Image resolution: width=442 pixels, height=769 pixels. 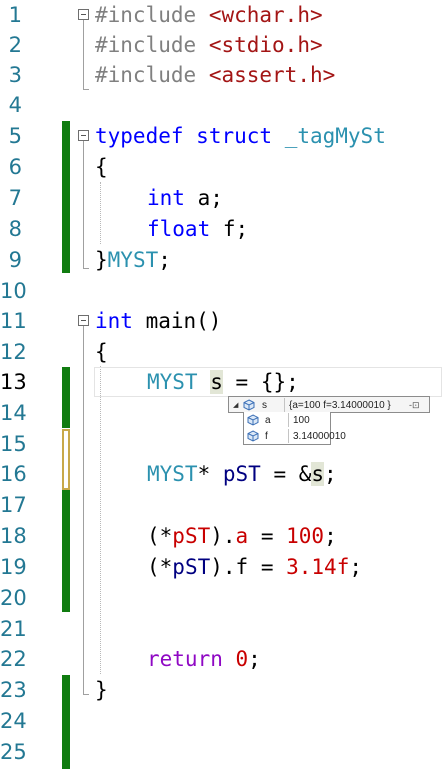 What do you see at coordinates (266, 436) in the screenshot?
I see `datatip-name: f` at bounding box center [266, 436].